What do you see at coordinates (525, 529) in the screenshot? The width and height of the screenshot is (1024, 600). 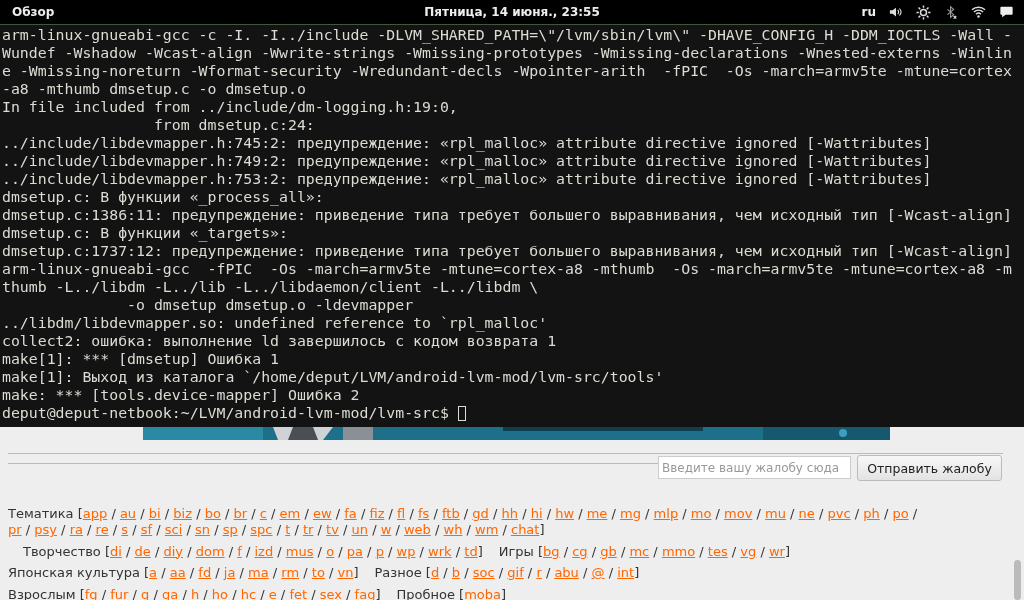 I see `board-link: chat` at bounding box center [525, 529].